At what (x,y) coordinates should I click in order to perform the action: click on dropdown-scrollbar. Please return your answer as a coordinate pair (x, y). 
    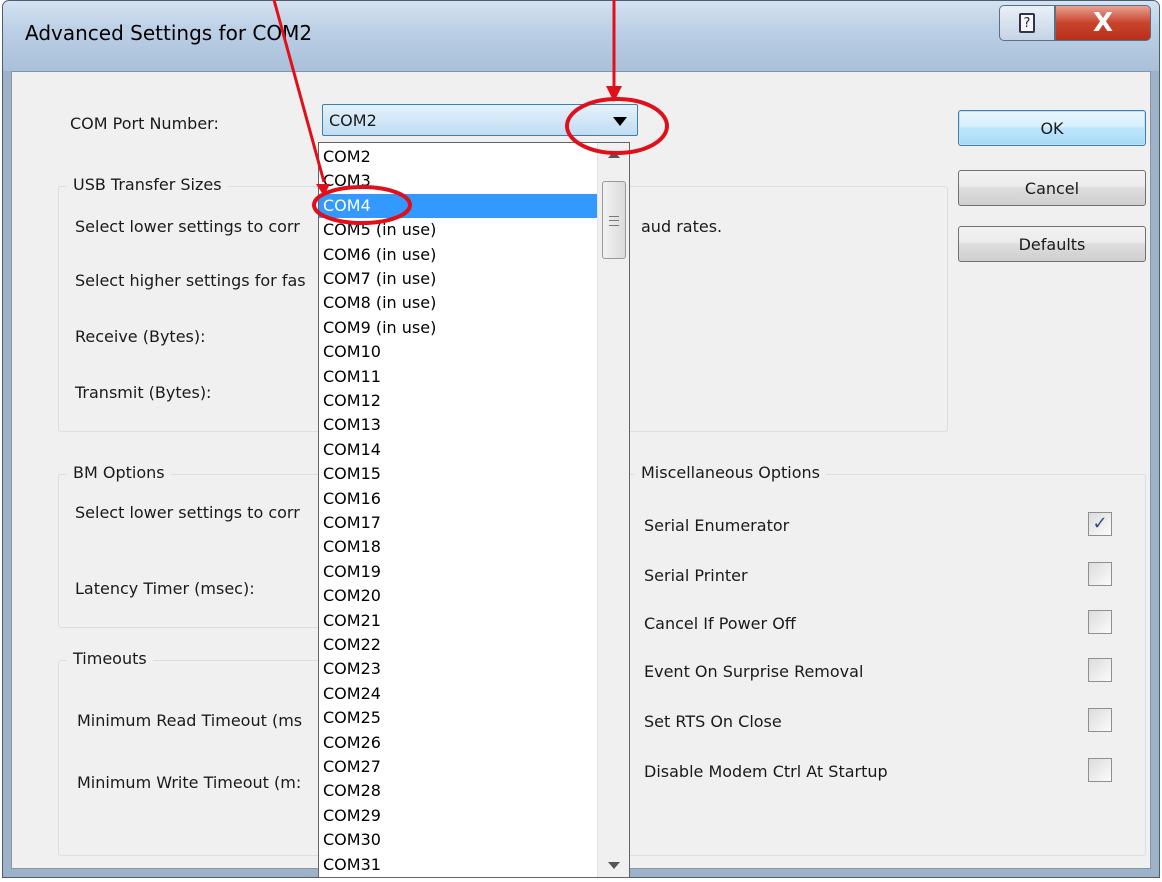
    Looking at the image, I should click on (613, 510).